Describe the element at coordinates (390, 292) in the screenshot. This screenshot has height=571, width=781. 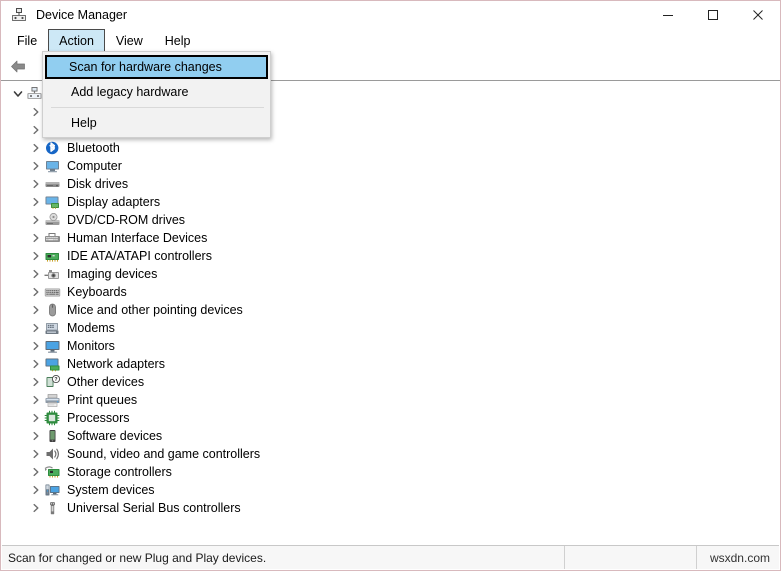
I see `tree-item: Keyboards` at that location.